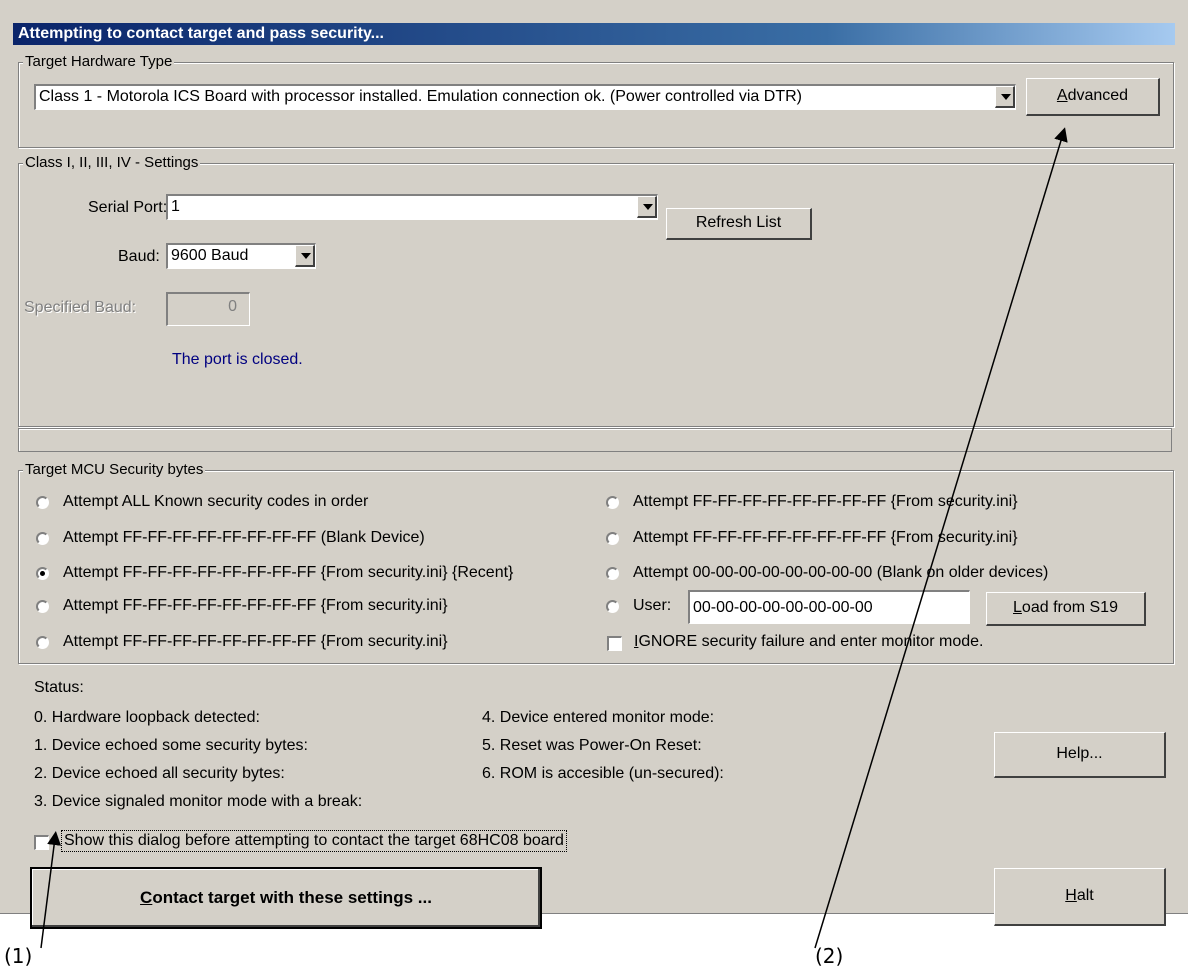  I want to click on annotation-label-2: (2), so click(829, 956).